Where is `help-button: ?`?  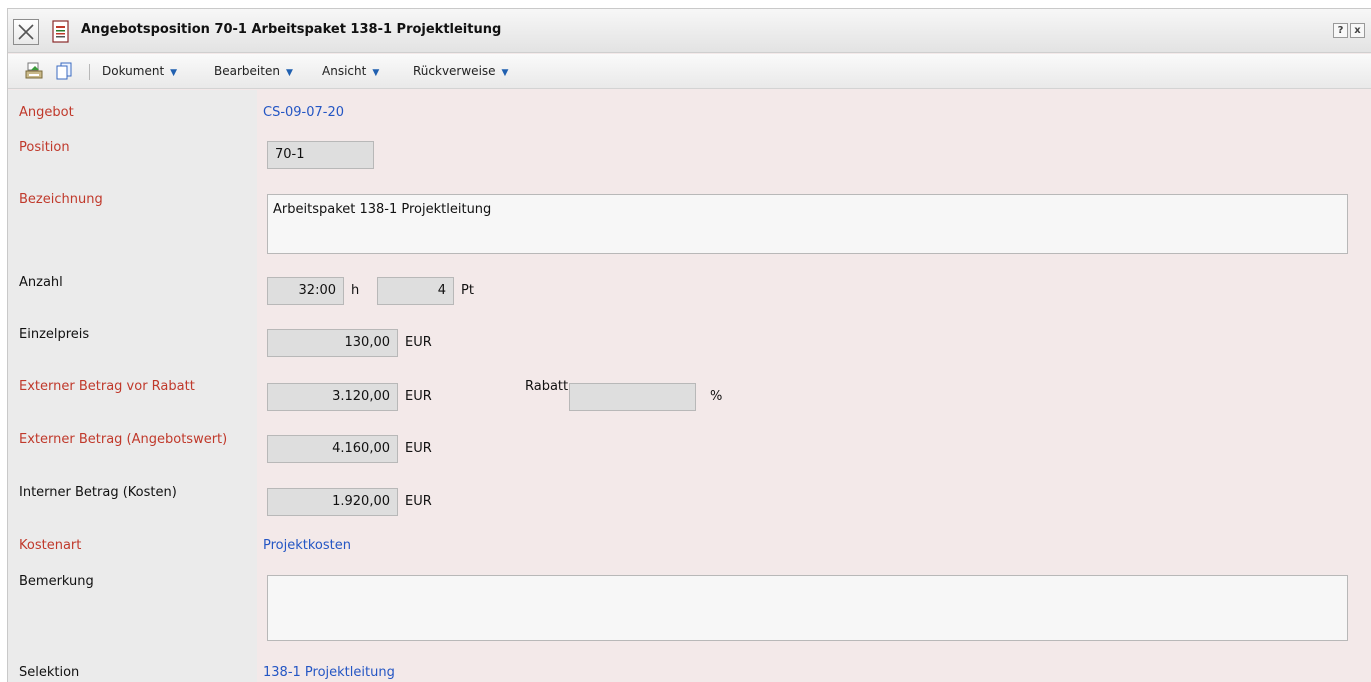
help-button: ? is located at coordinates (1340, 30).